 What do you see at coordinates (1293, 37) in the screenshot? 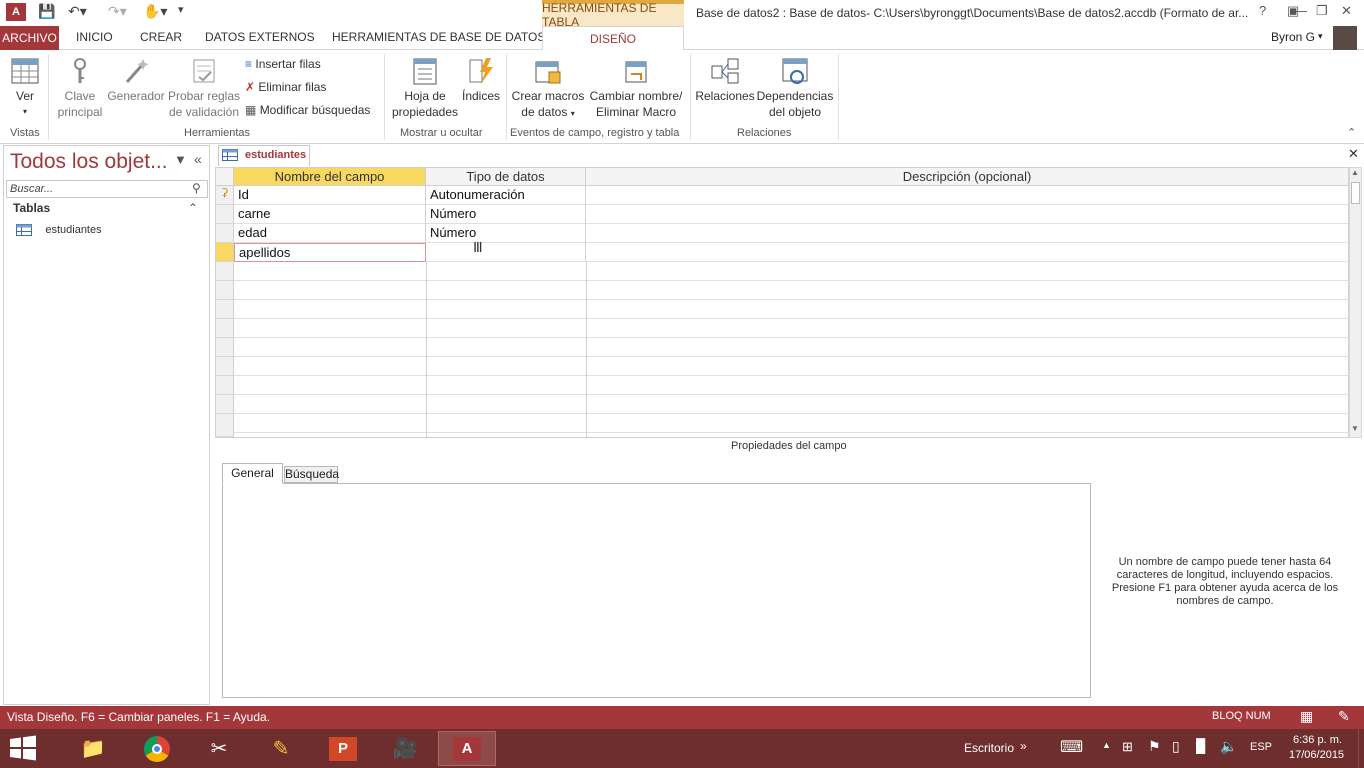
I see `user-name: Byron G` at bounding box center [1293, 37].